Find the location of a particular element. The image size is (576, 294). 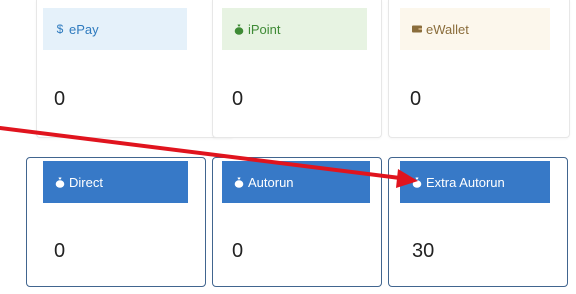

direct-card-header: Direct is located at coordinates (115, 182).